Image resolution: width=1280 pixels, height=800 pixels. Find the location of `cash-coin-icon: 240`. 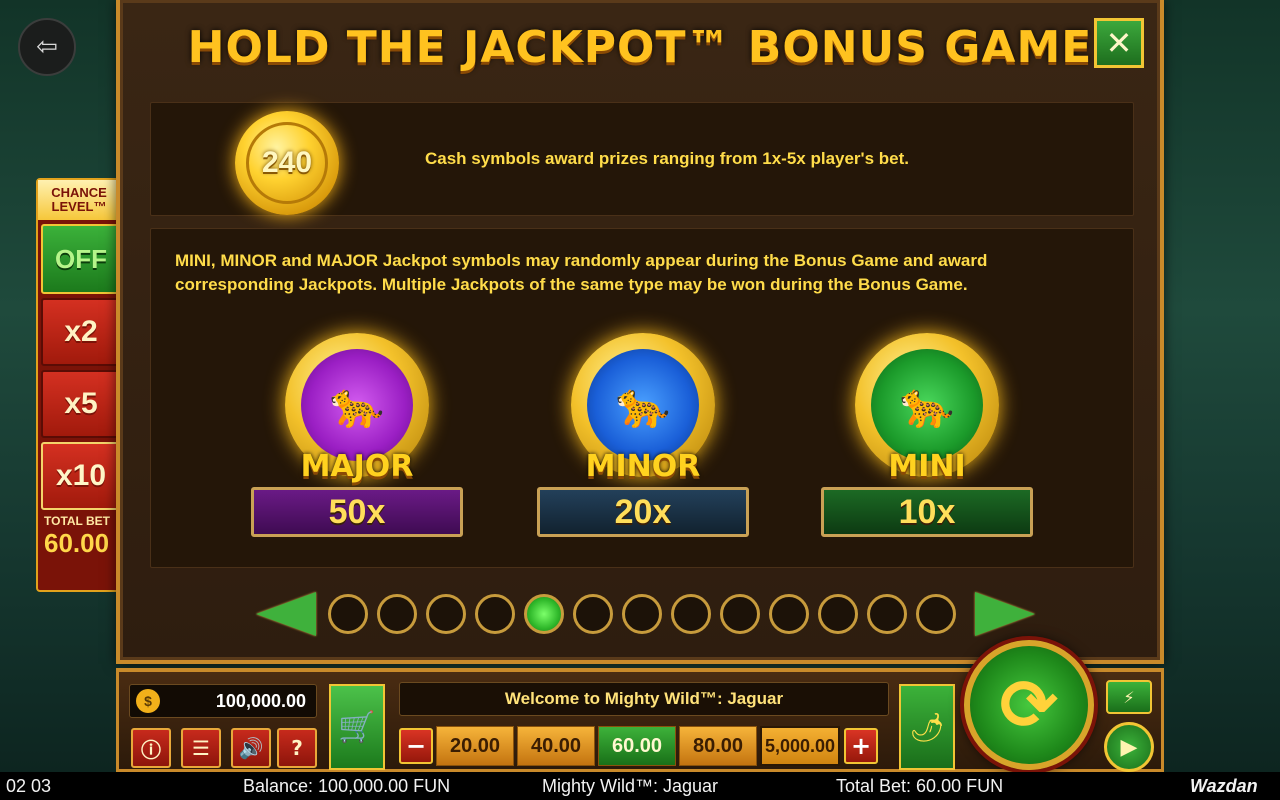

cash-coin-icon: 240 is located at coordinates (287, 163).